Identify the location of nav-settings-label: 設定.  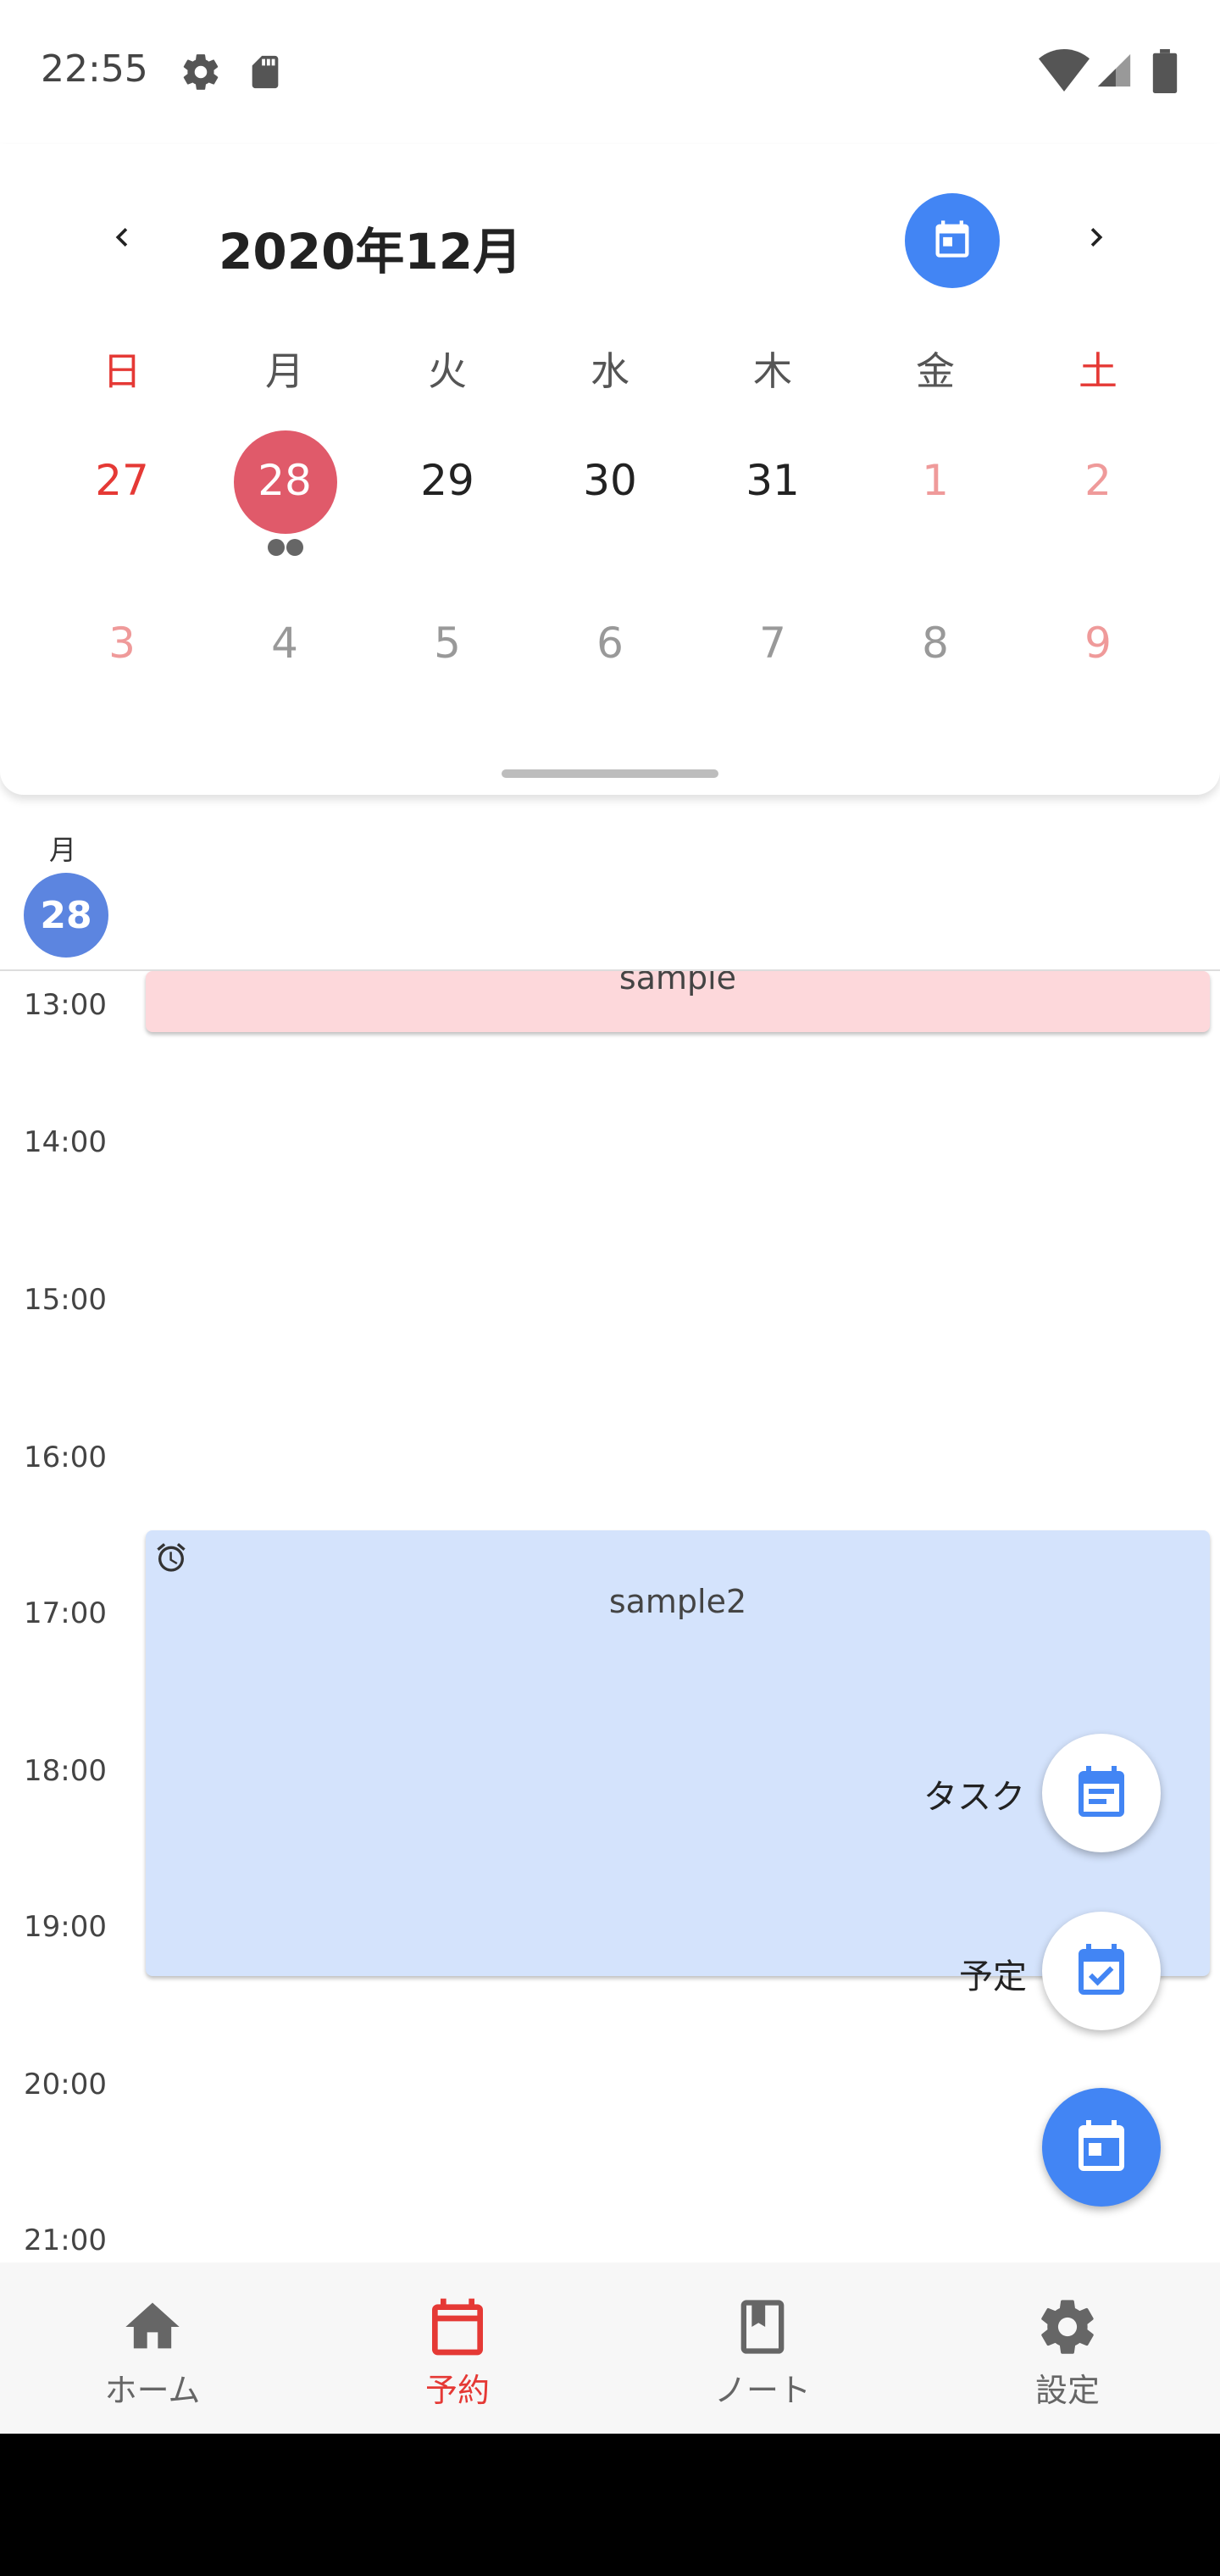
(1067, 2390).